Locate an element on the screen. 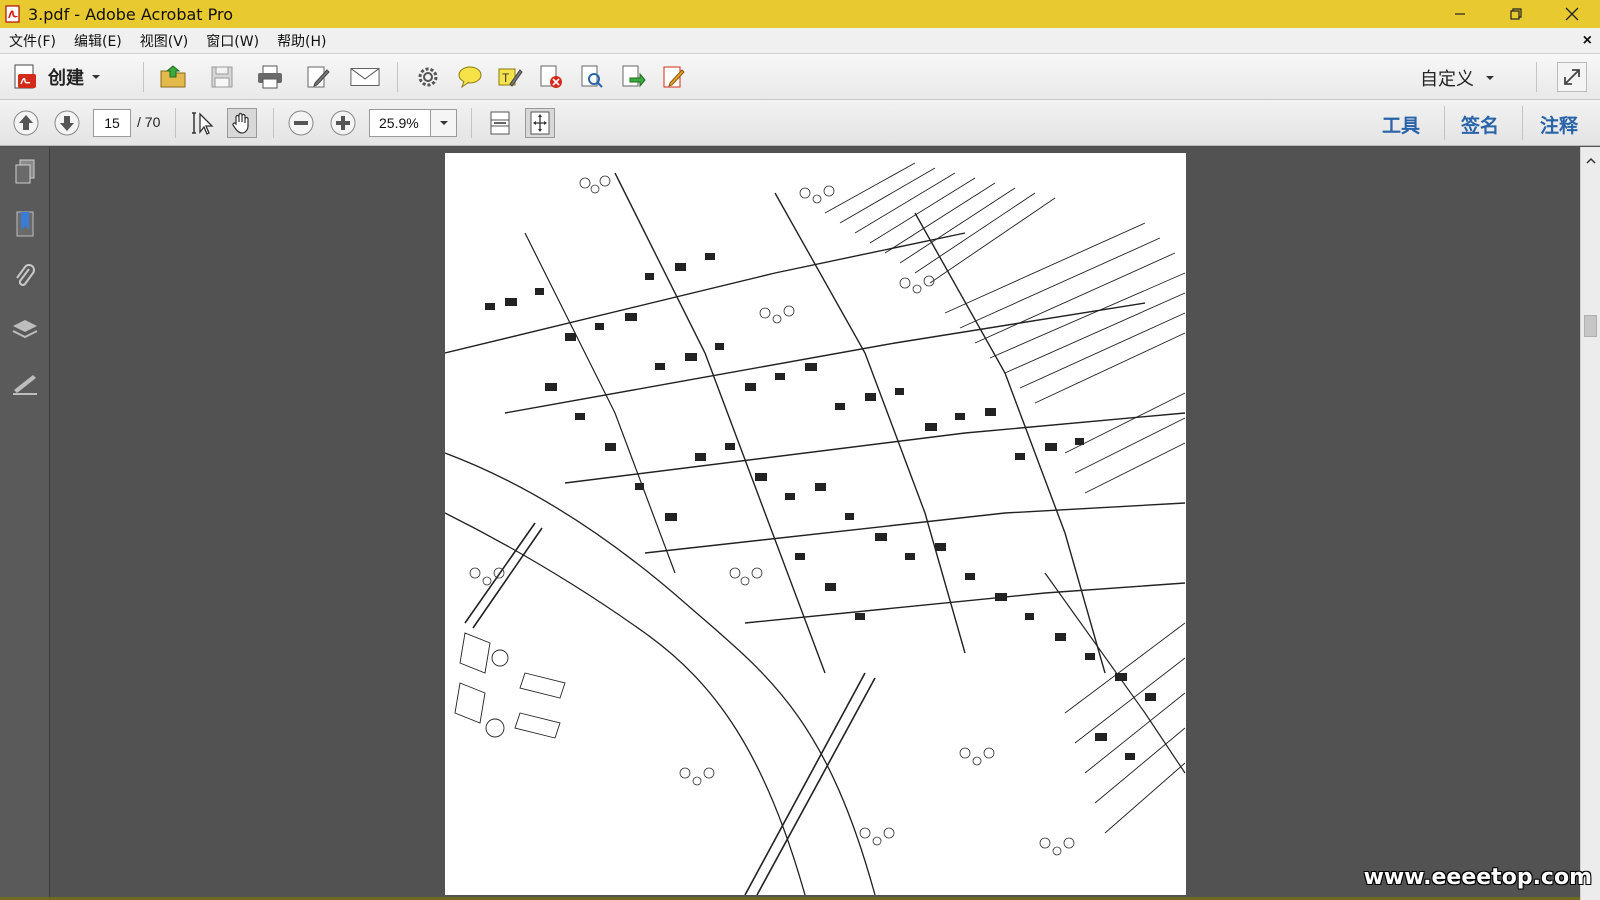  menu-window: 窗口(W) is located at coordinates (232, 41).